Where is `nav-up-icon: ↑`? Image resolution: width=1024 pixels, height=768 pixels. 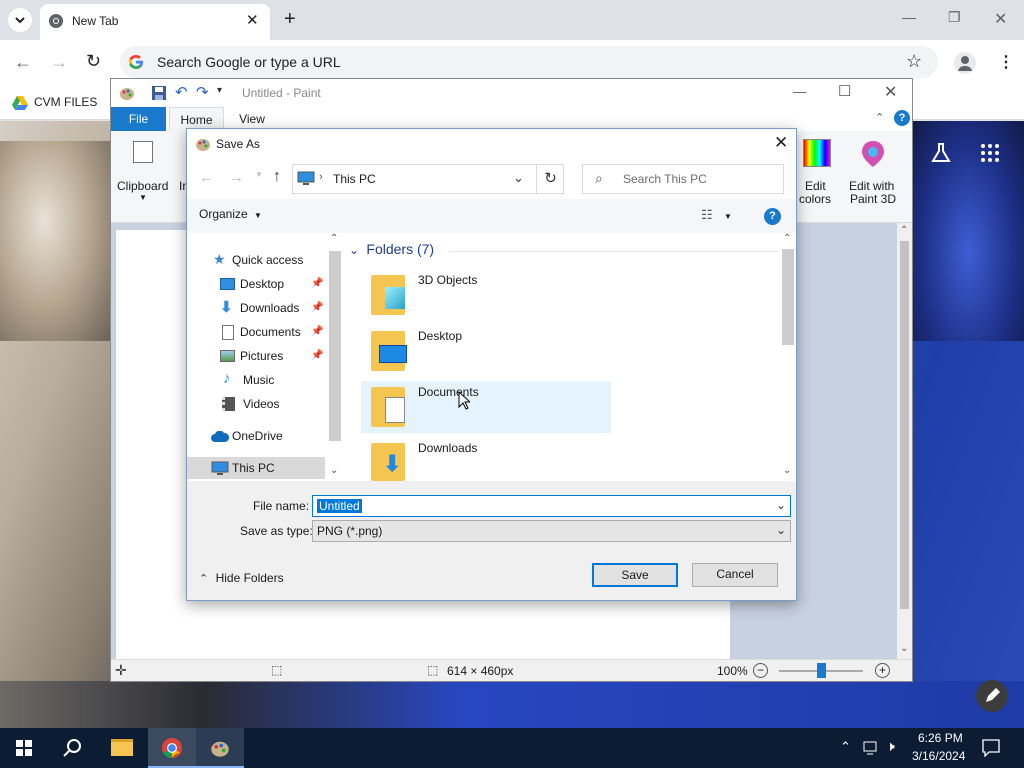 nav-up-icon: ↑ is located at coordinates (277, 177).